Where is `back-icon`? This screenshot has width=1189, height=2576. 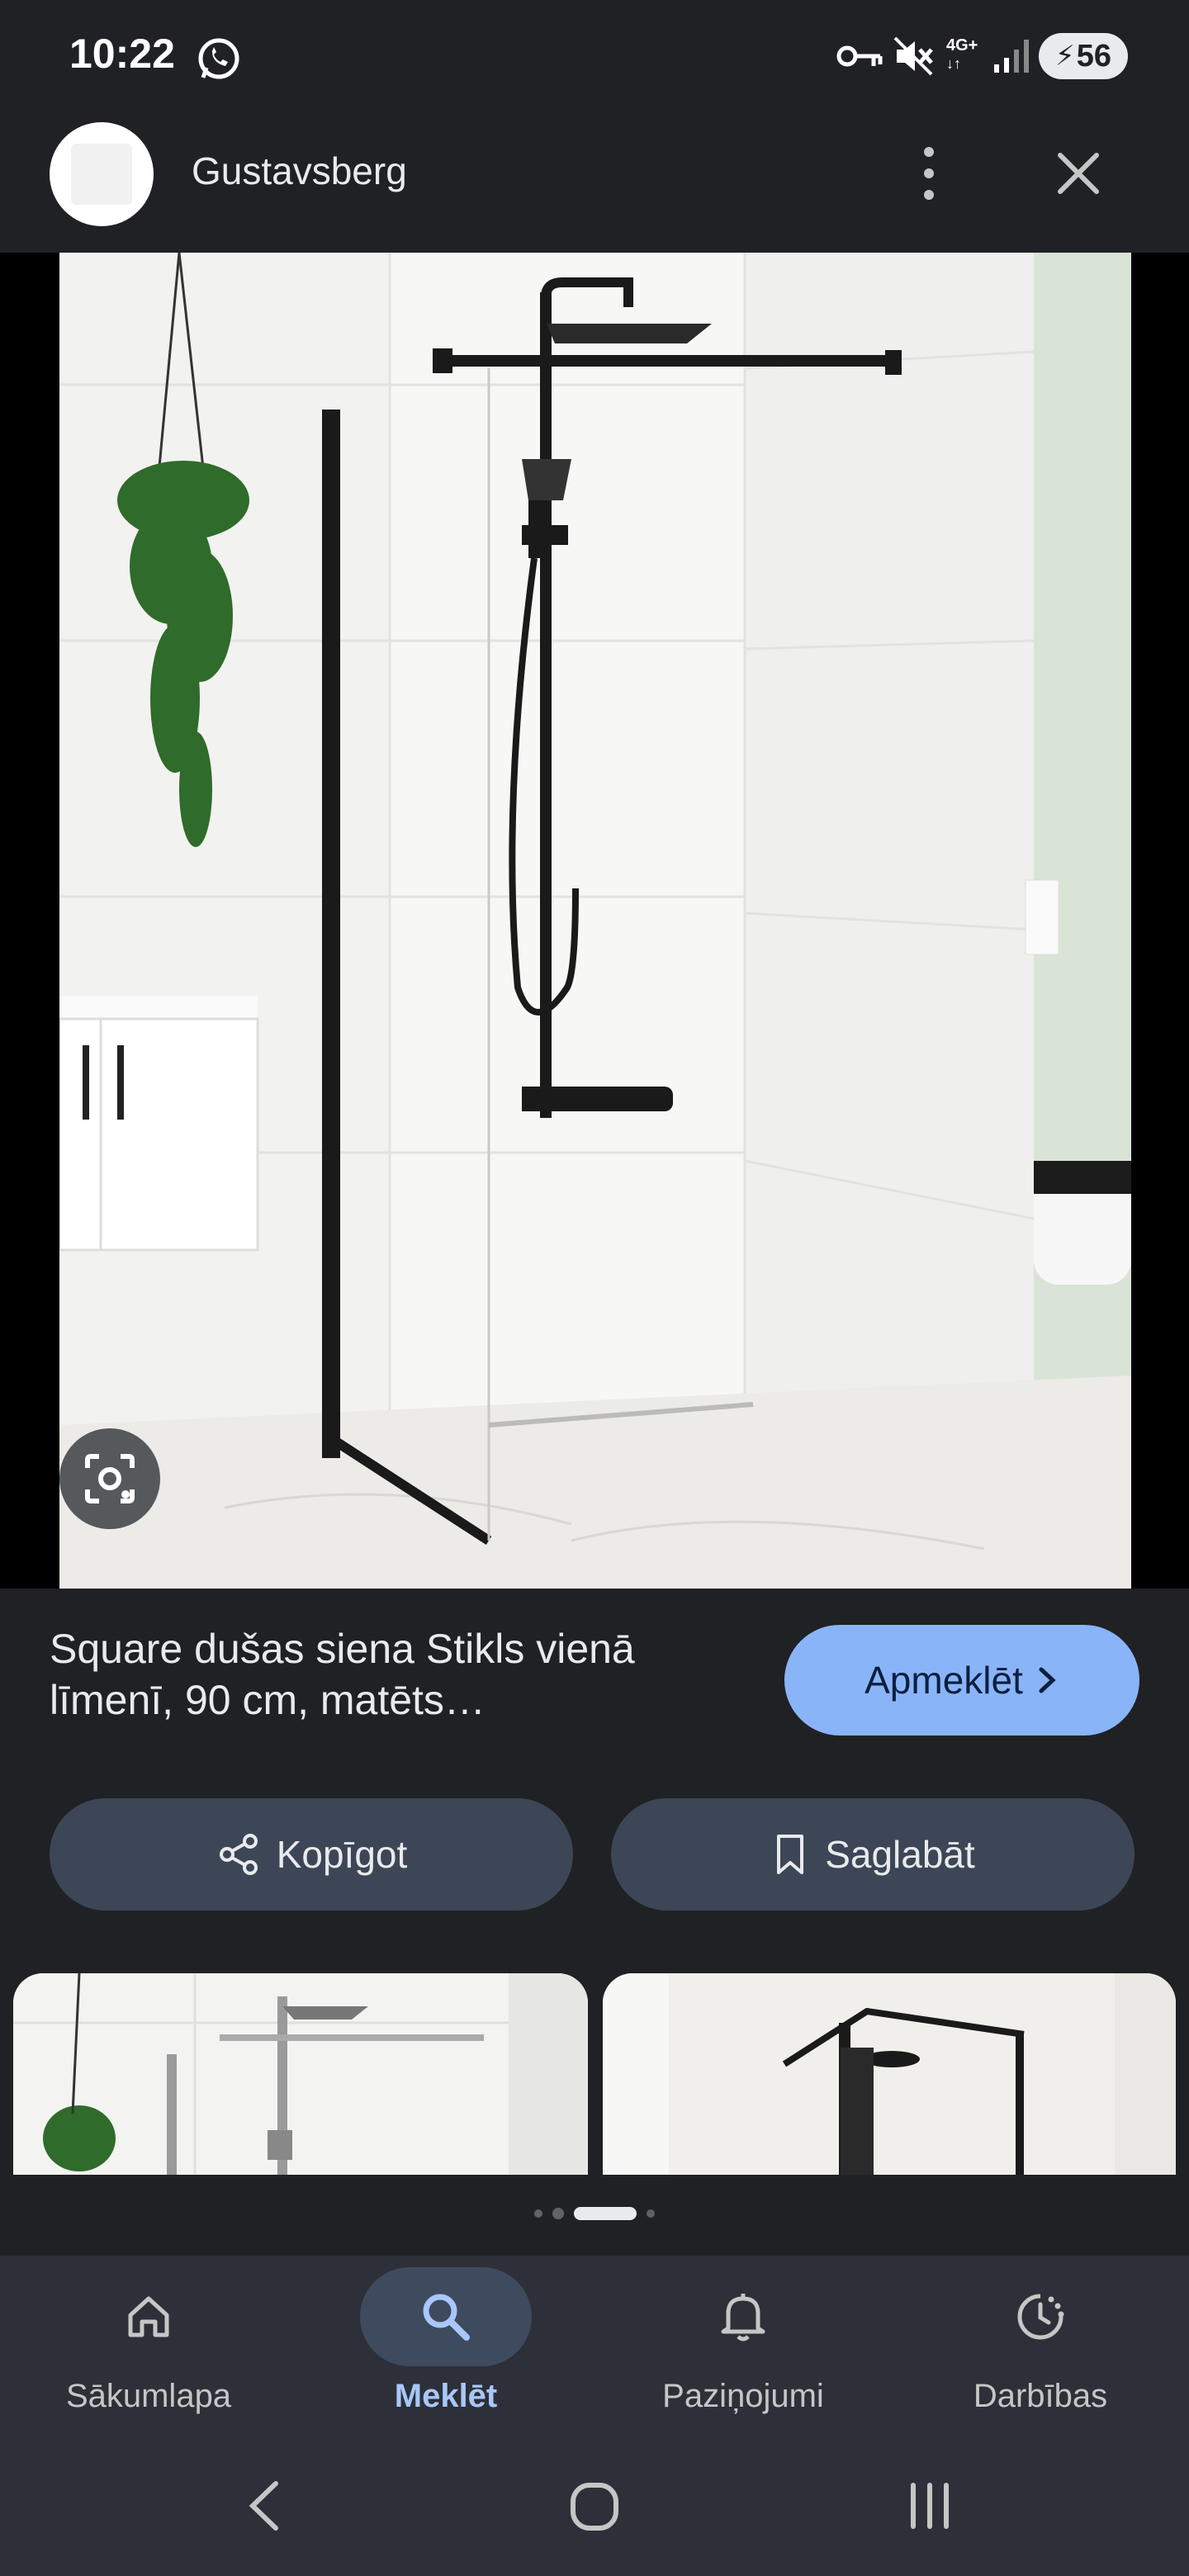 back-icon is located at coordinates (264, 2506).